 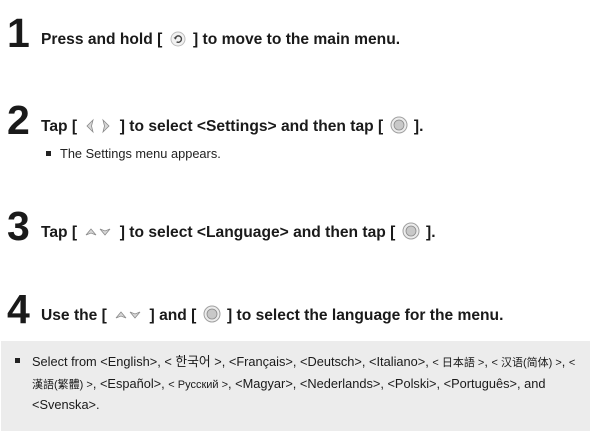 What do you see at coordinates (98, 128) in the screenshot?
I see `left-right-icon` at bounding box center [98, 128].